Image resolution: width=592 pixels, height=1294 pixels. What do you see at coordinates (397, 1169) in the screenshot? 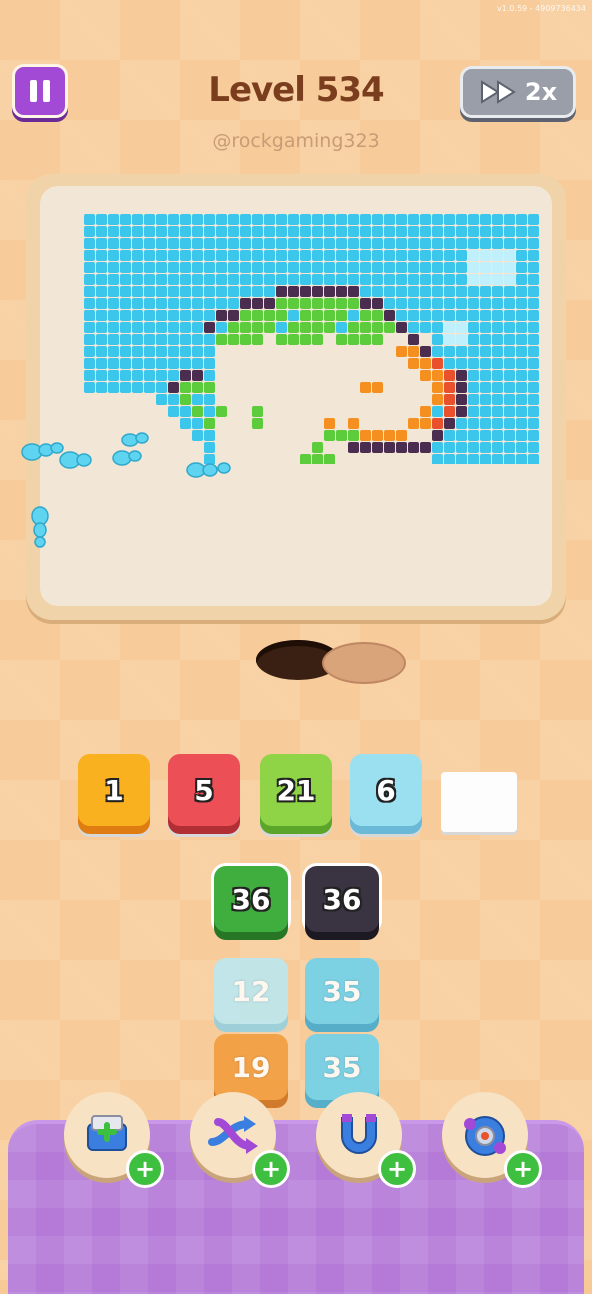
I see `booster-magnet-plus-icon: +` at bounding box center [397, 1169].